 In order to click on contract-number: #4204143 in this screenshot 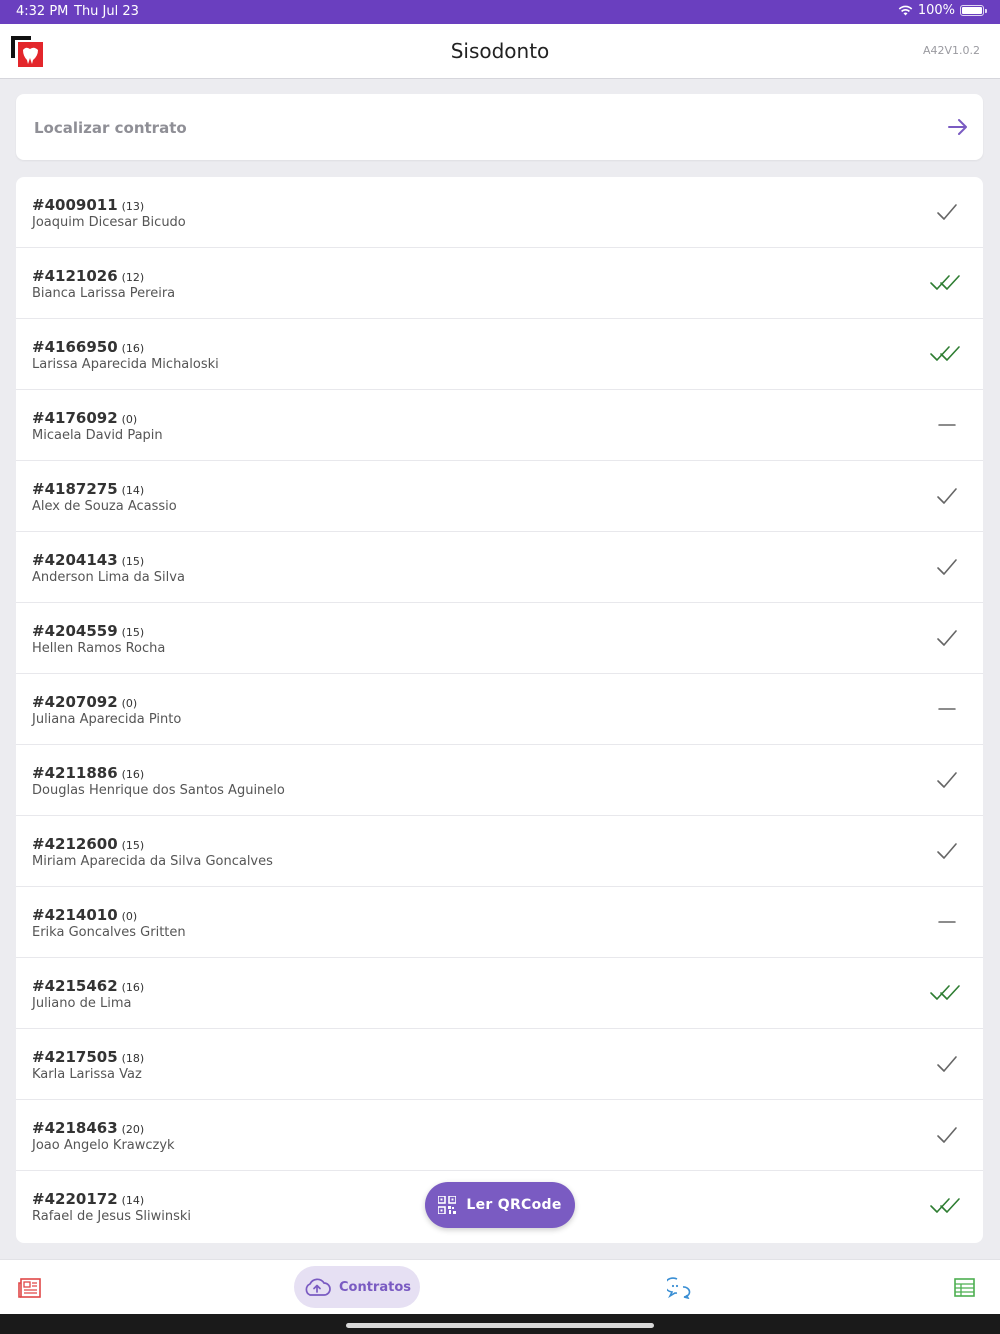, I will do `click(75, 560)`.